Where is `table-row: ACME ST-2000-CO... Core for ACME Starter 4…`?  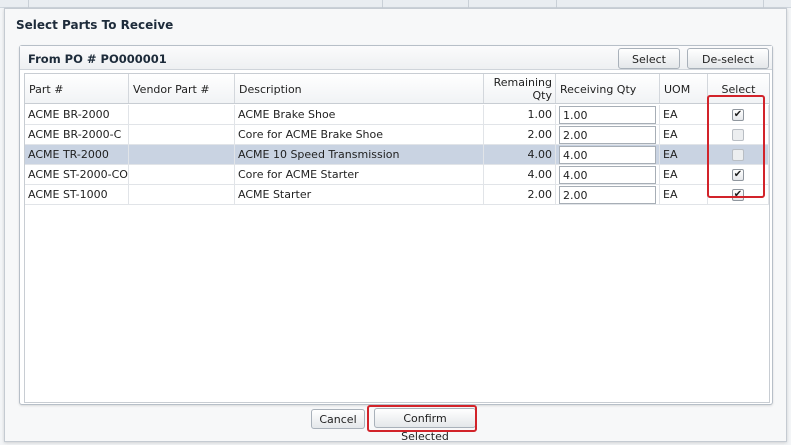
table-row: ACME ST-2000-CO... Core for ACME Starter 4… is located at coordinates (397, 175).